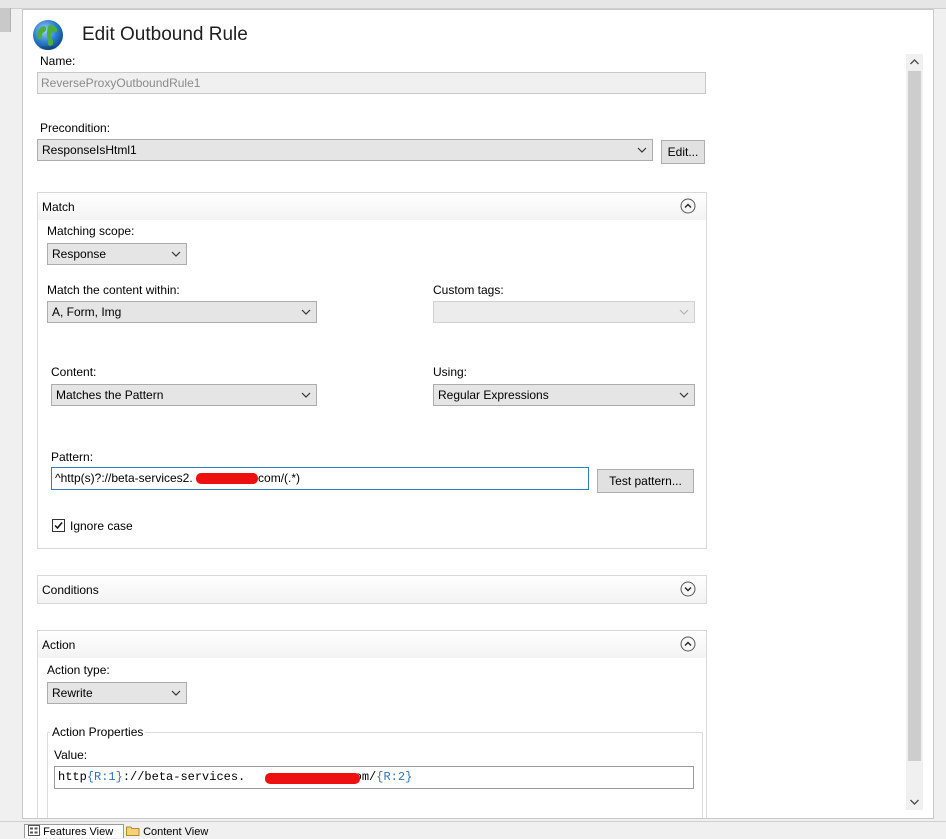  What do you see at coordinates (184, 777) in the screenshot?
I see `value-host: ://beta-services.` at bounding box center [184, 777].